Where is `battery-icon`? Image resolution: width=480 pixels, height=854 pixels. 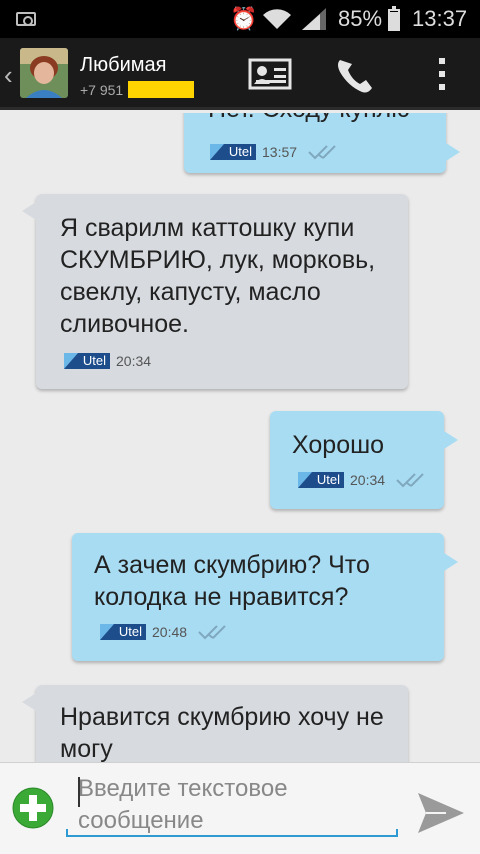
battery-icon is located at coordinates (394, 18).